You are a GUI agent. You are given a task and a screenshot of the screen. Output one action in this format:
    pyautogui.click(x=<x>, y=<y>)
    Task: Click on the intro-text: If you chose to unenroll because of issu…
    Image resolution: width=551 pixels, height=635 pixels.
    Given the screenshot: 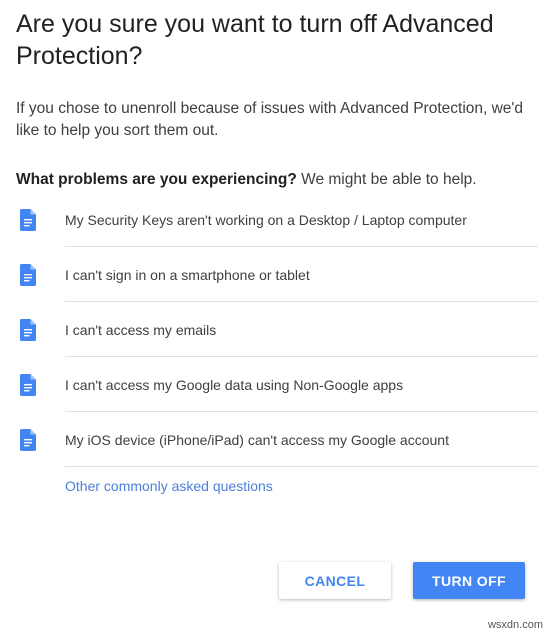 What is the action you would take?
    pyautogui.click(x=270, y=119)
    